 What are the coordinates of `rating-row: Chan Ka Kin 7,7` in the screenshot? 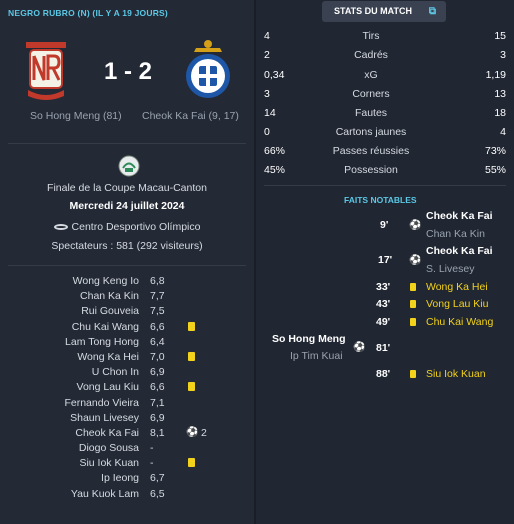 It's located at (127, 296).